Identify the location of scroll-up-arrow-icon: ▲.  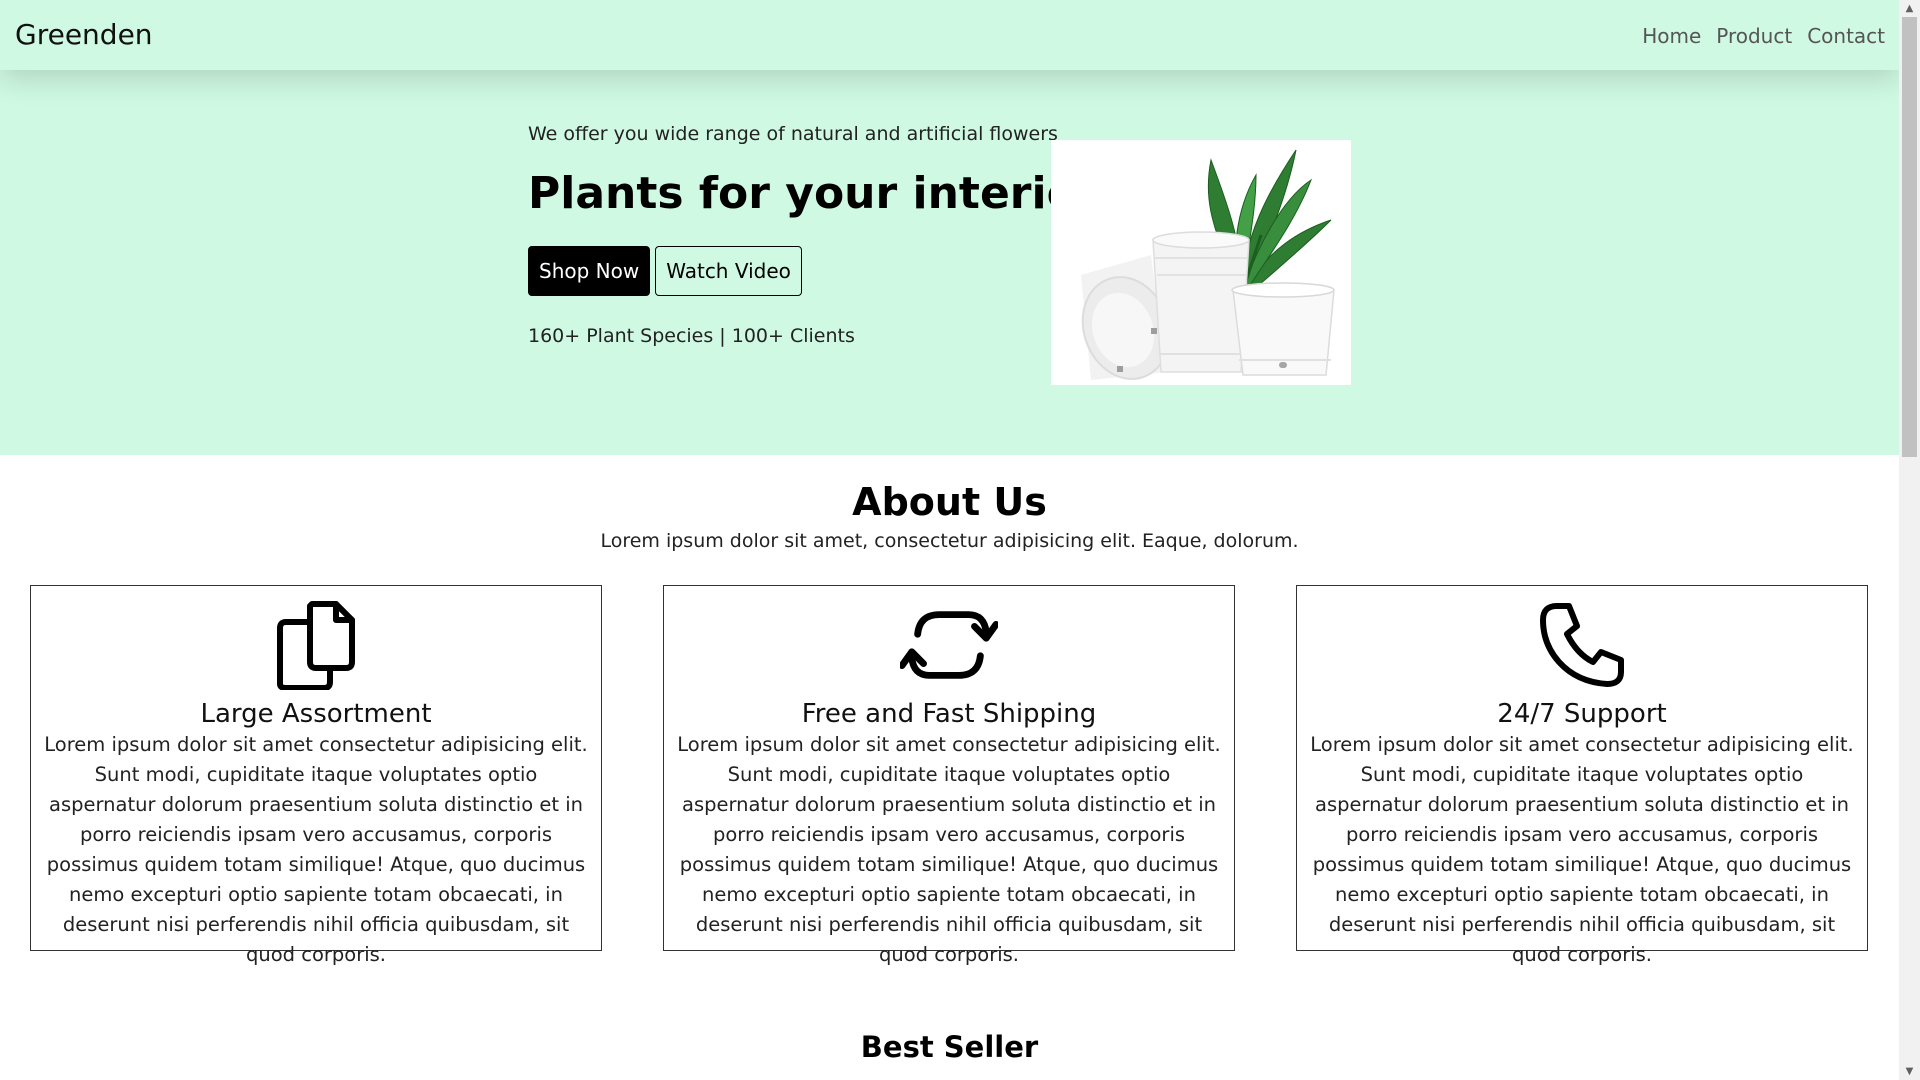
(1909, 8).